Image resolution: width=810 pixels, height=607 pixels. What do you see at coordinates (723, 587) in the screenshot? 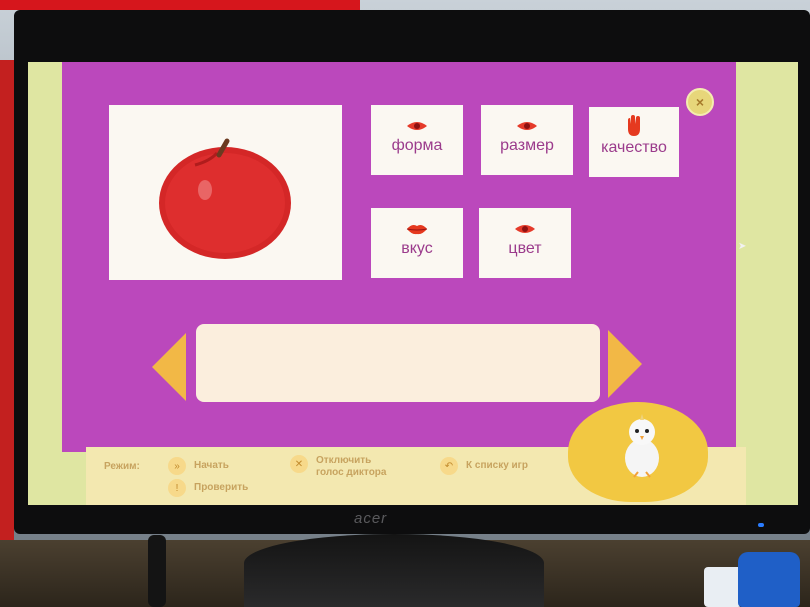
I see `white-box` at bounding box center [723, 587].